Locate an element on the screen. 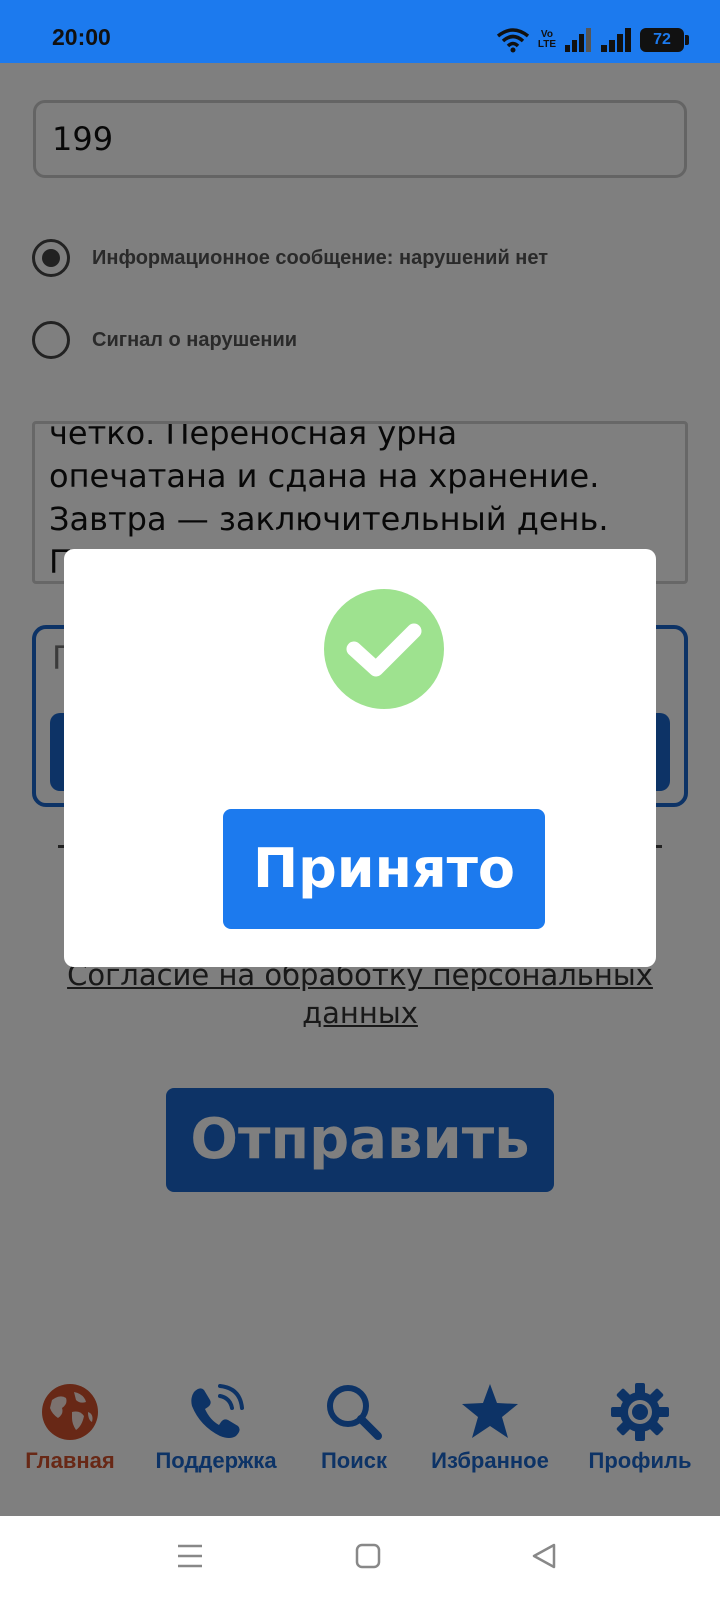 Image resolution: width=720 pixels, height=1604 pixels. battery-level: 72 is located at coordinates (662, 39).